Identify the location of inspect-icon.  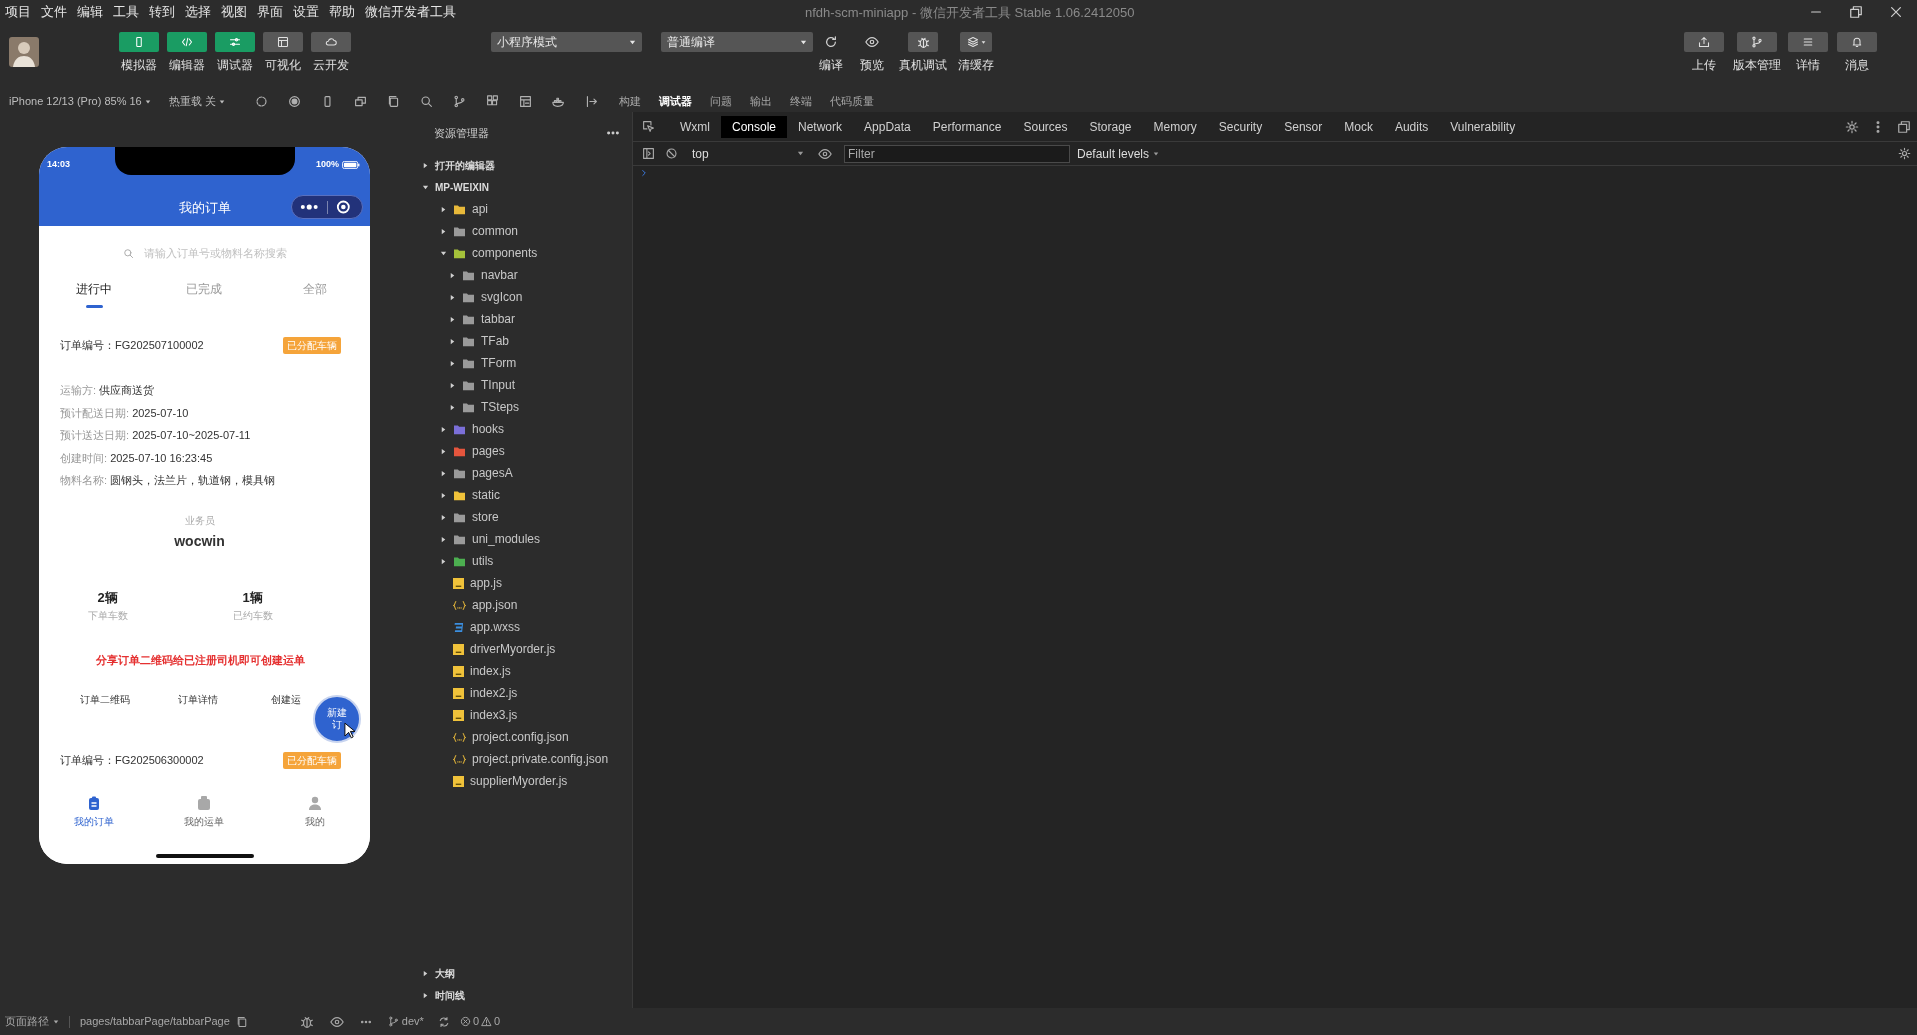
(648, 126).